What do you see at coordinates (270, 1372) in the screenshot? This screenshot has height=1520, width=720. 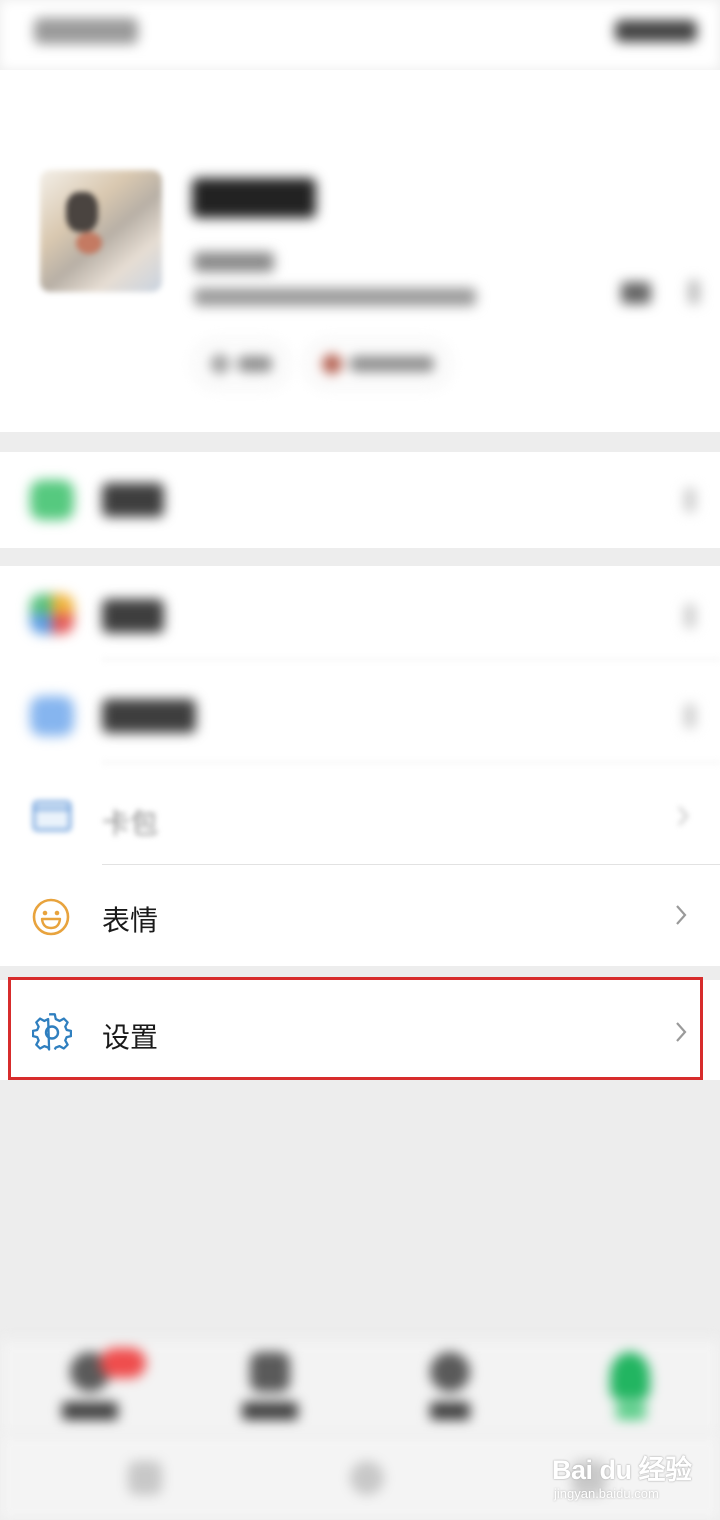 I see `contacts-icon` at bounding box center [270, 1372].